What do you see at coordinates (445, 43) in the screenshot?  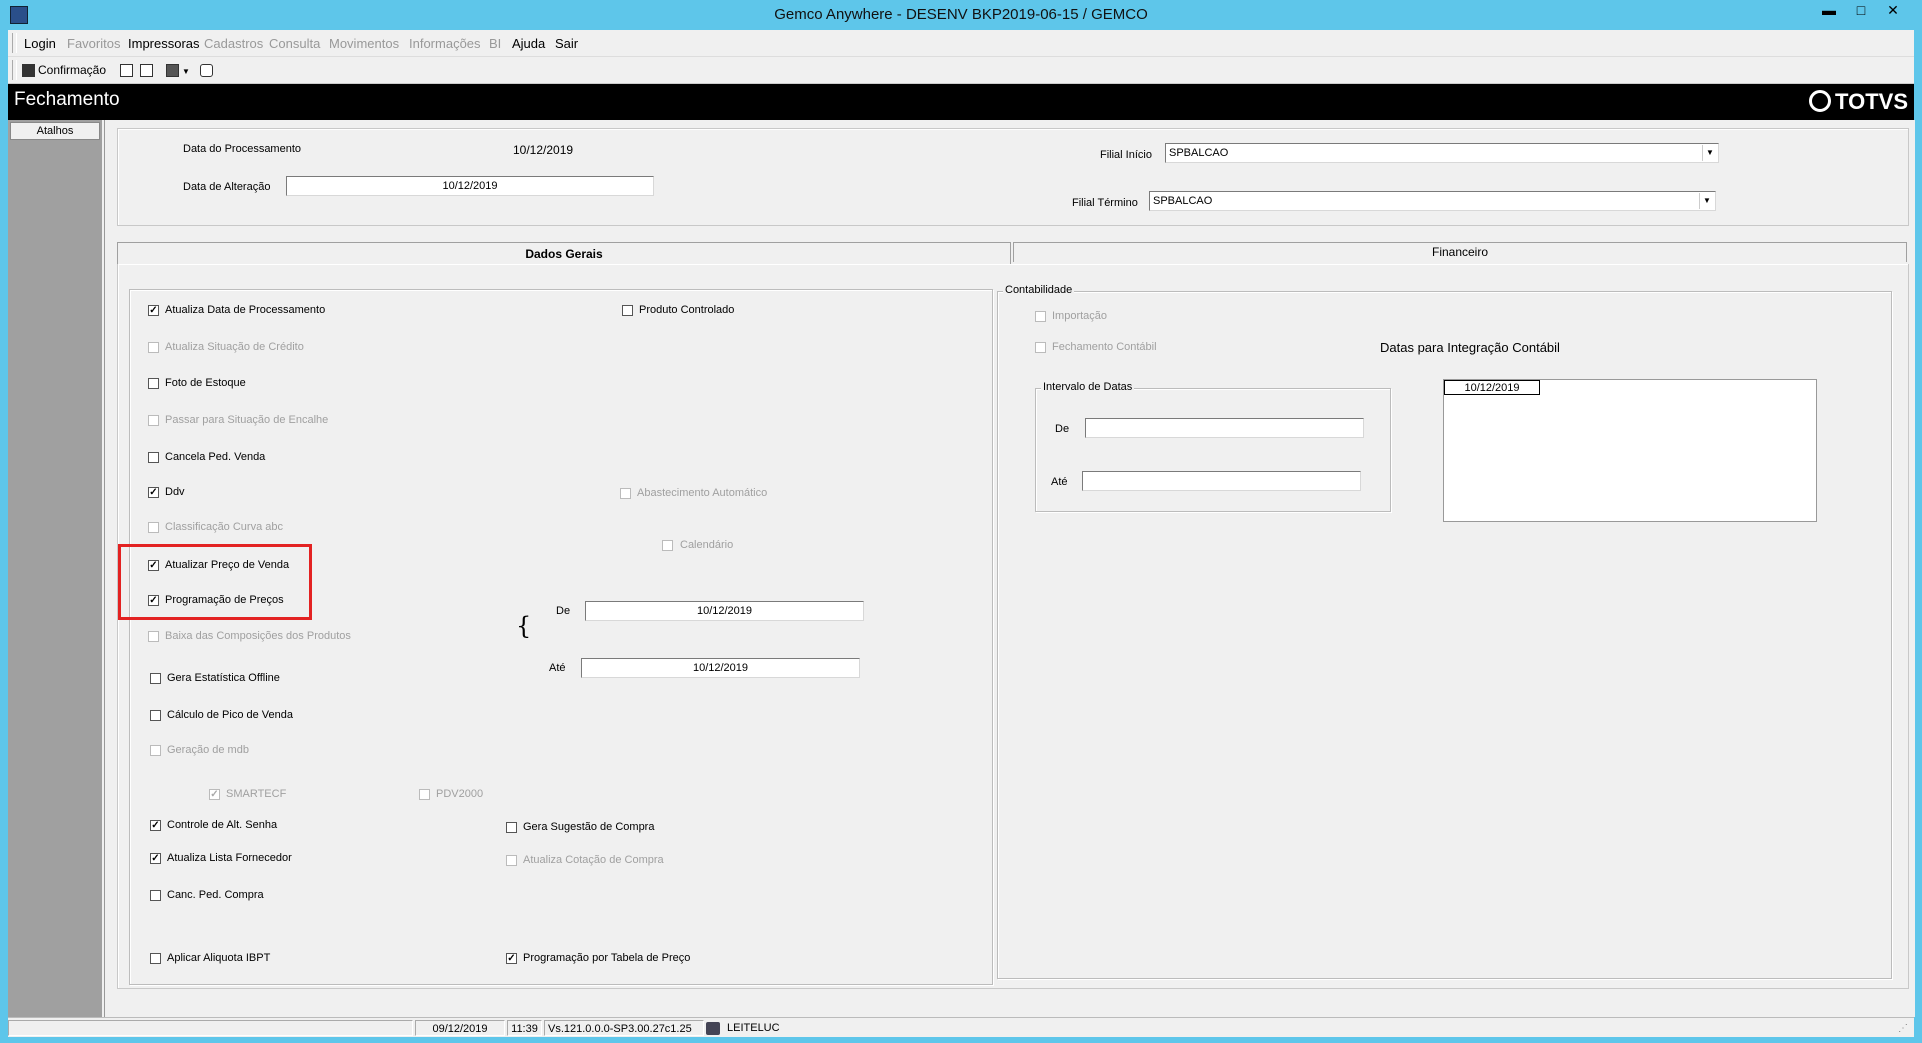 I see `menu-informacoes: Informações` at bounding box center [445, 43].